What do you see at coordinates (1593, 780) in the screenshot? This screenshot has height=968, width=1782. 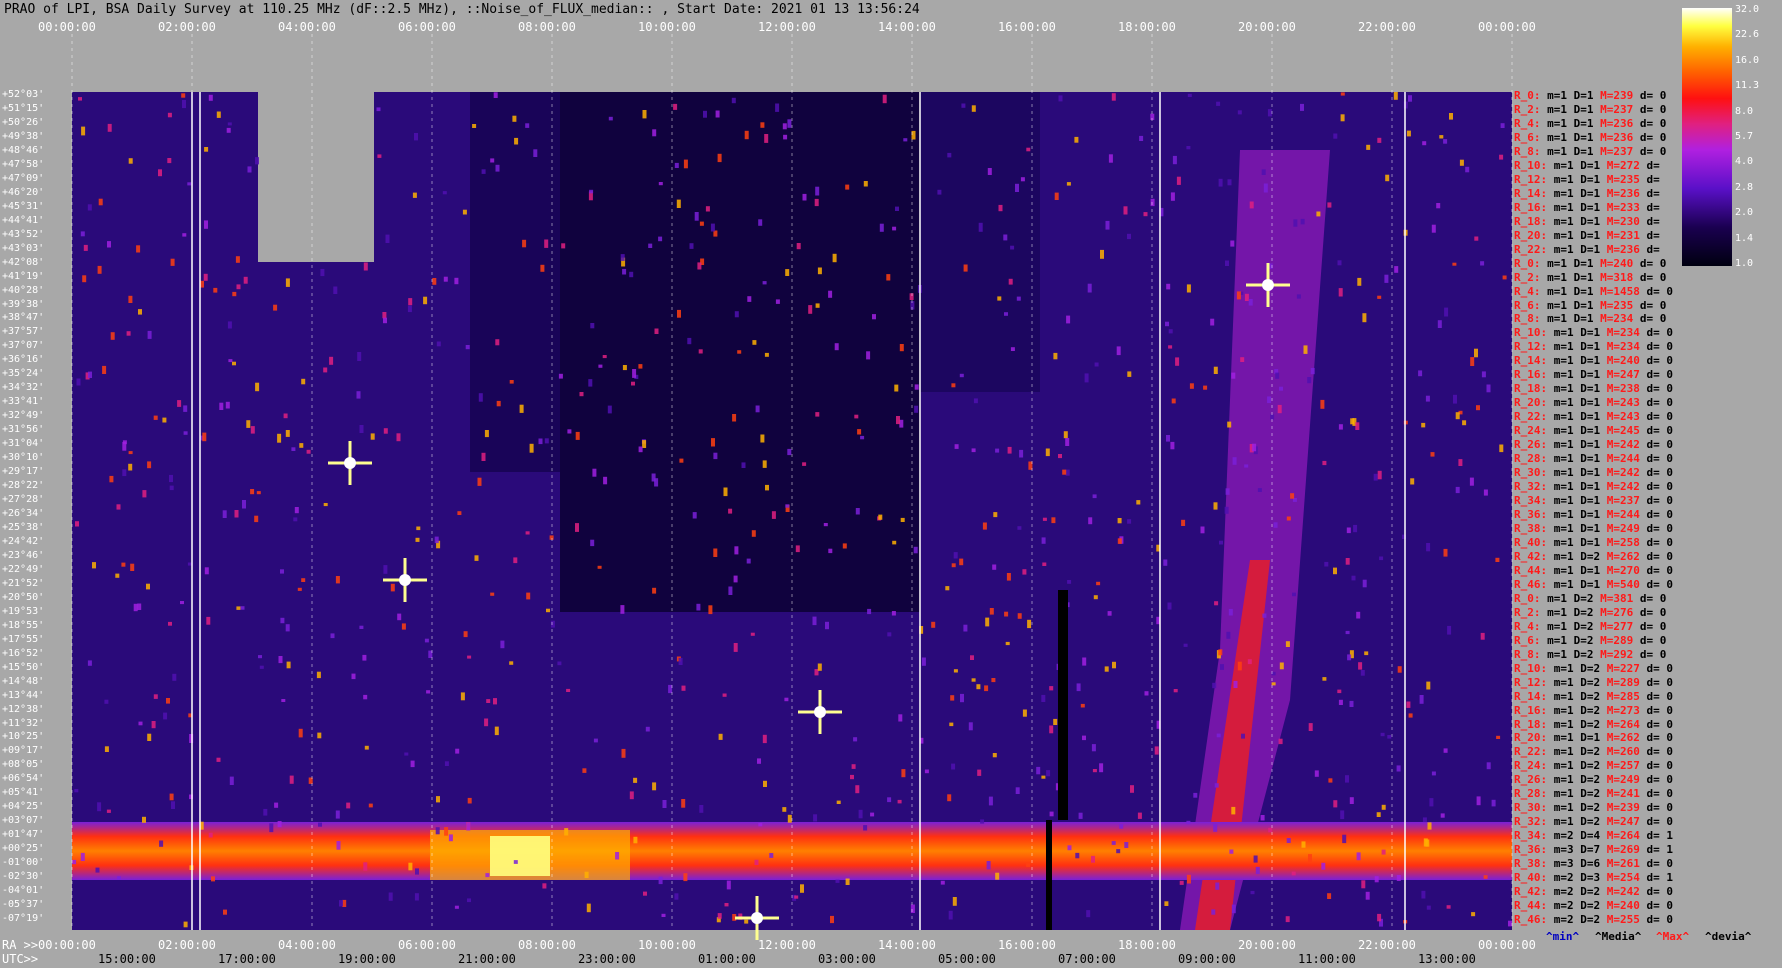 I see `stat-row: R_26: m=1 D=2 M=249 d= 0` at bounding box center [1593, 780].